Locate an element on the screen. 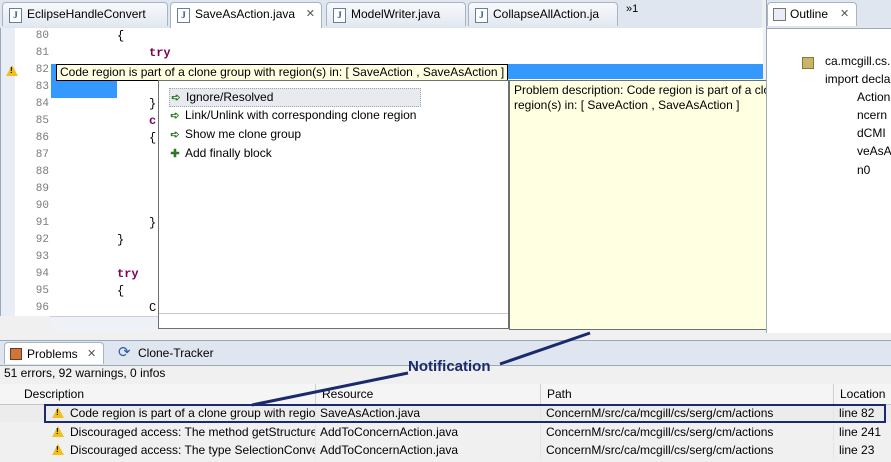 The image size is (891, 462). notification-arrow-down is located at coordinates (330, 389).